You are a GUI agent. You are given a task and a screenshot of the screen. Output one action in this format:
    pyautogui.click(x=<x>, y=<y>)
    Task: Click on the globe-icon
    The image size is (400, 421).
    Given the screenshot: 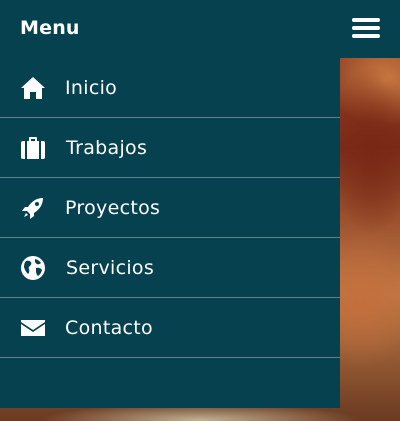 What is the action you would take?
    pyautogui.click(x=33, y=268)
    